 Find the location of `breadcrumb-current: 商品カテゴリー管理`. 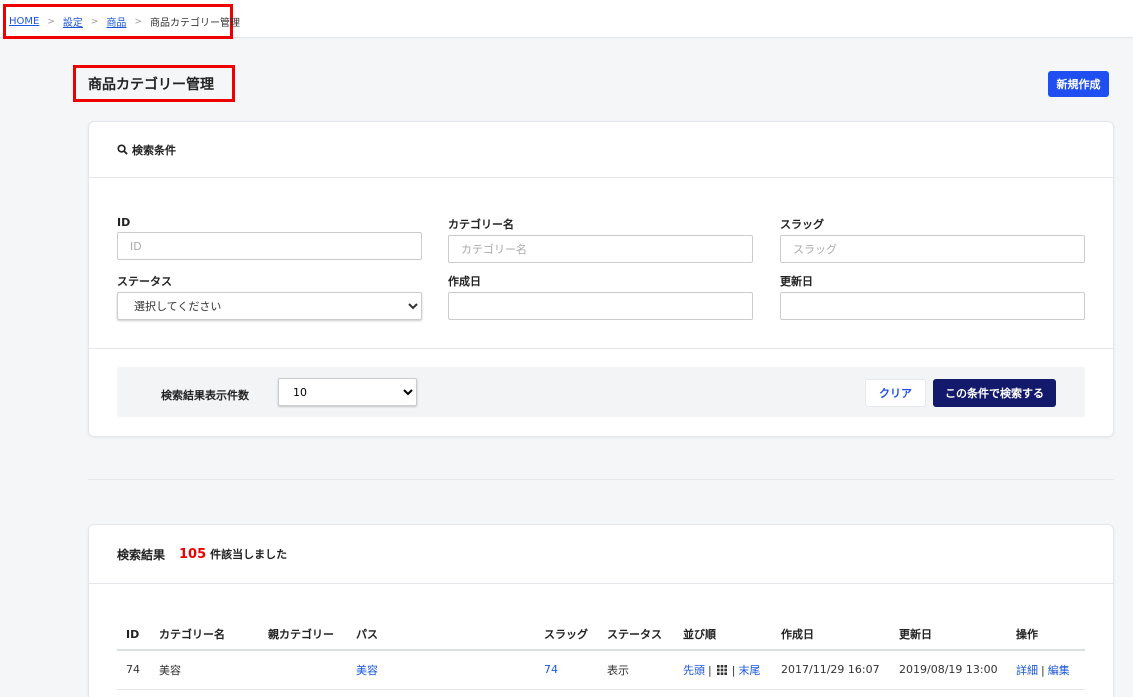

breadcrumb-current: 商品カテゴリー管理 is located at coordinates (194, 23).